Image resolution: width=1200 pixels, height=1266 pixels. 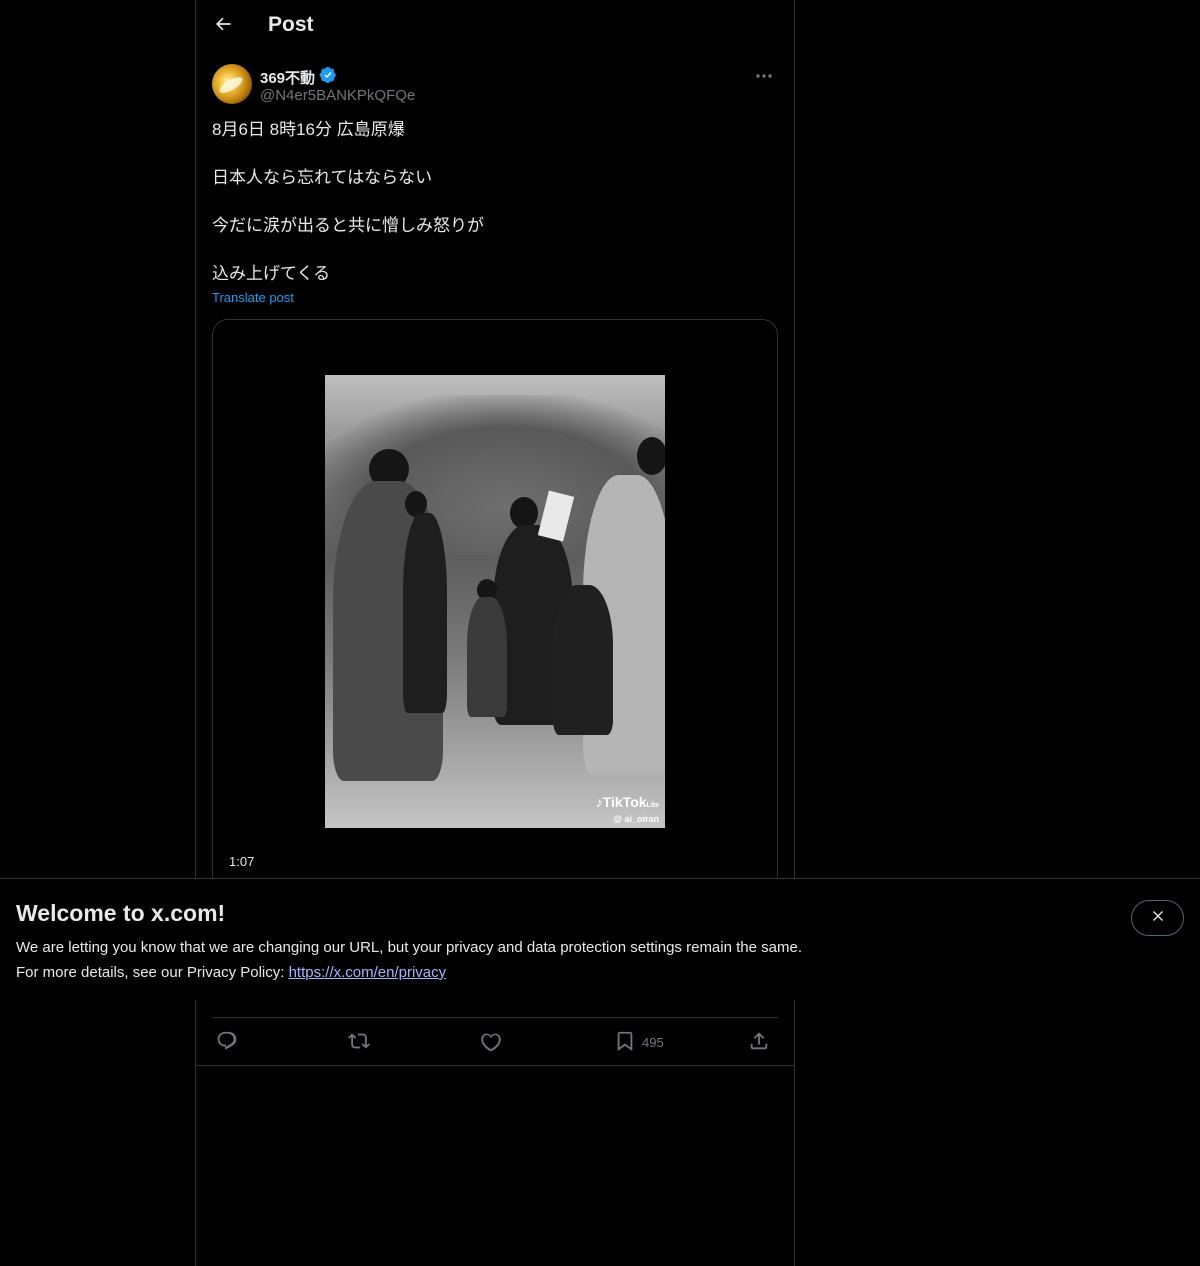 I want to click on page-title: Post, so click(x=291, y=24).